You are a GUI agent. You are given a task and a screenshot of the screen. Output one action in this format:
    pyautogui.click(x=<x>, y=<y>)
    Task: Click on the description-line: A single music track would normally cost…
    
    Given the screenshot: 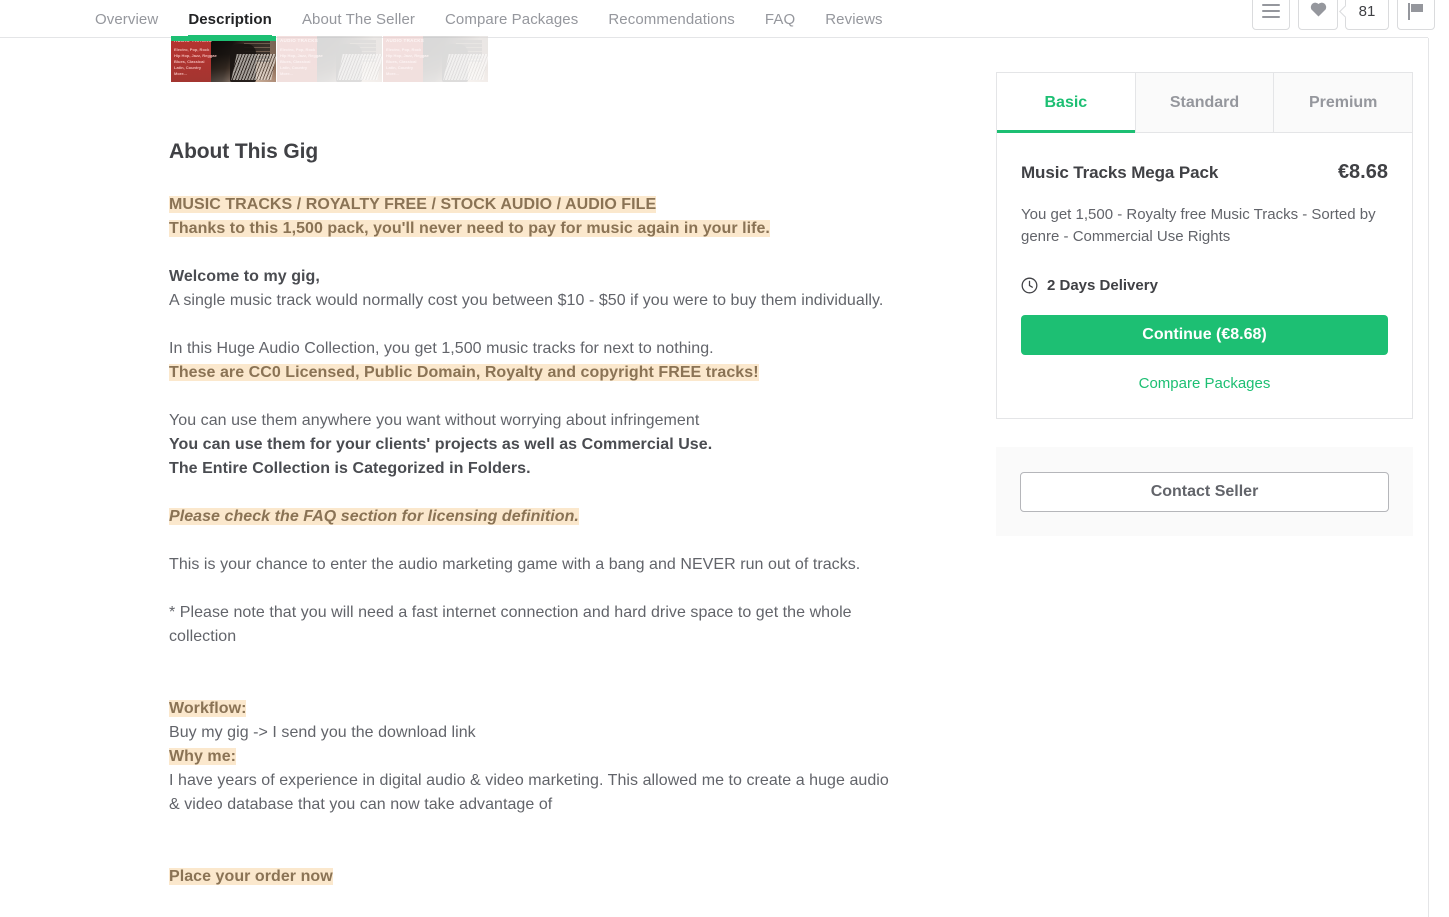 What is the action you would take?
    pyautogui.click(x=526, y=300)
    